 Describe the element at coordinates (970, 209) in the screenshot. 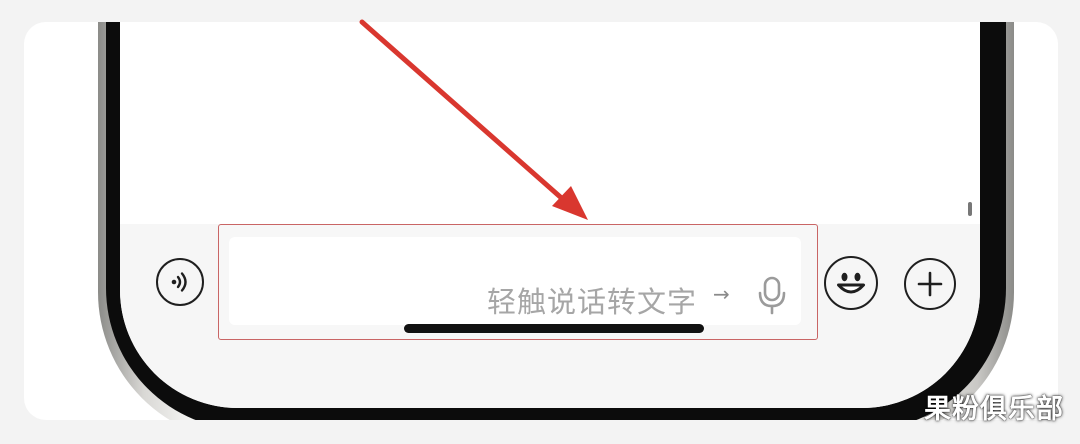

I see `scroll-indicator` at that location.